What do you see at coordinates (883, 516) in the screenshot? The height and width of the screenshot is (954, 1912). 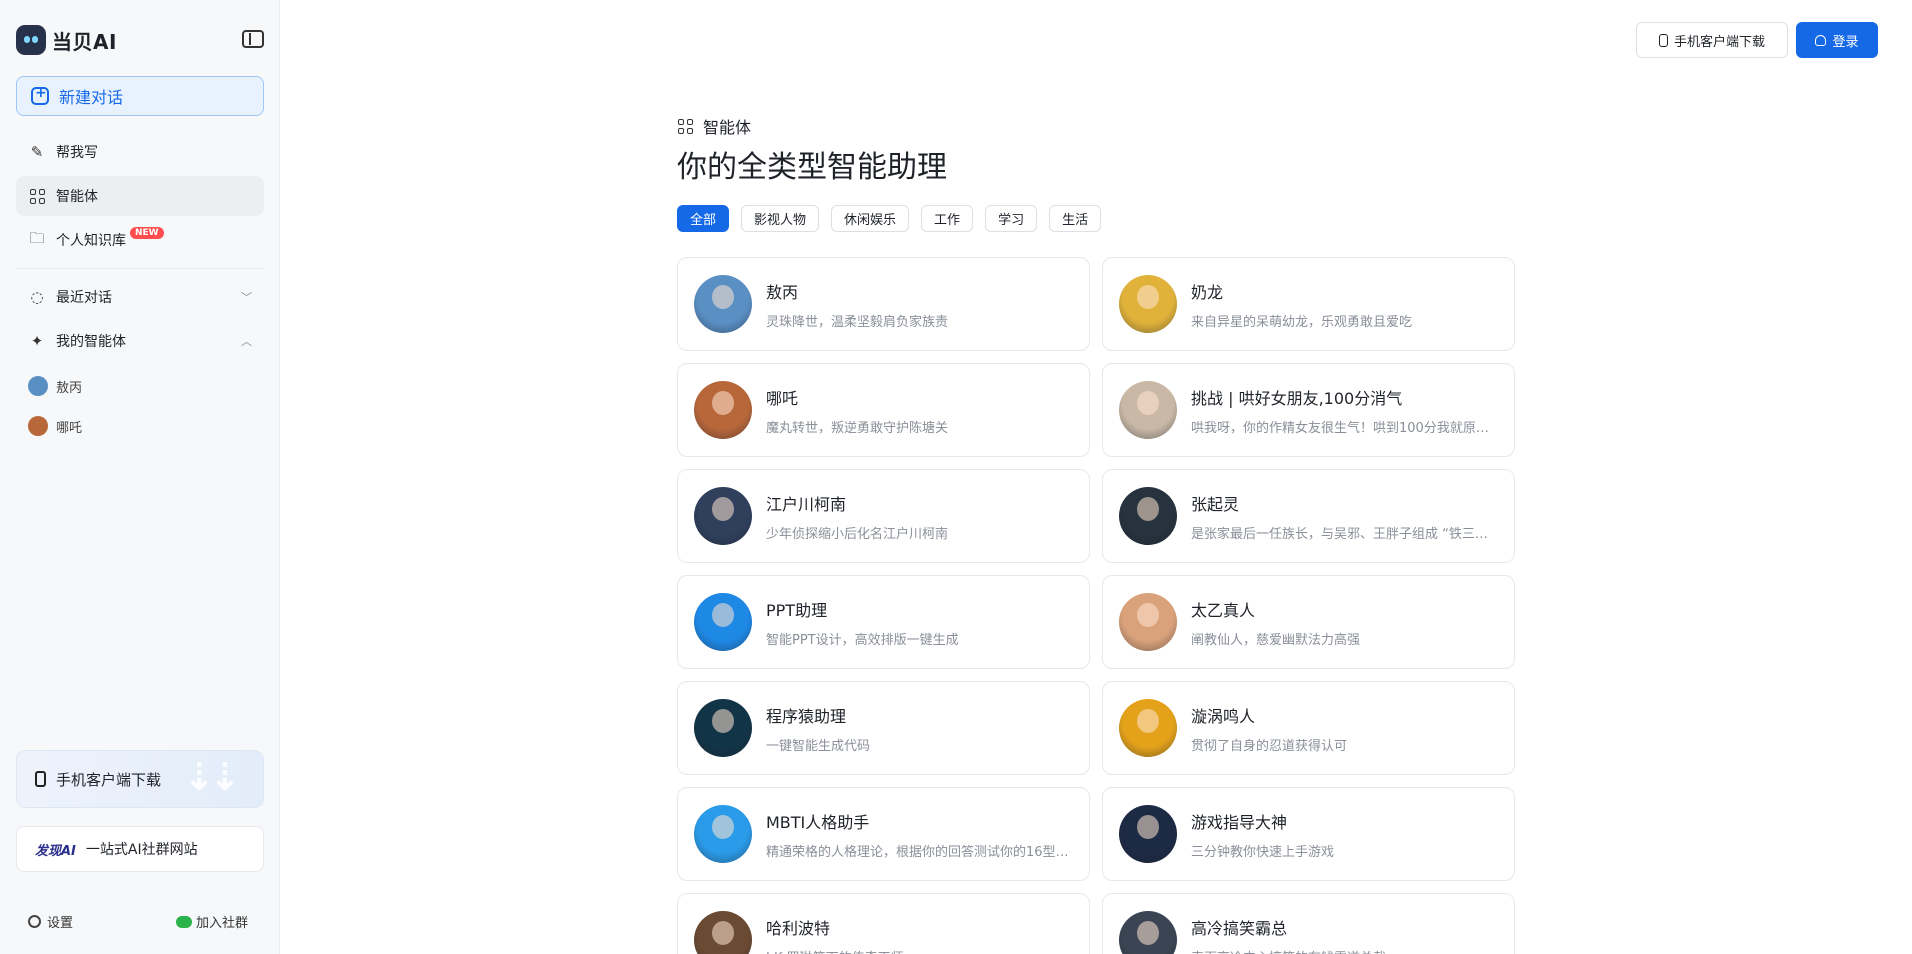 I see `agent-card: 江户川柯南少年侦探缩小后化名江户川柯南` at bounding box center [883, 516].